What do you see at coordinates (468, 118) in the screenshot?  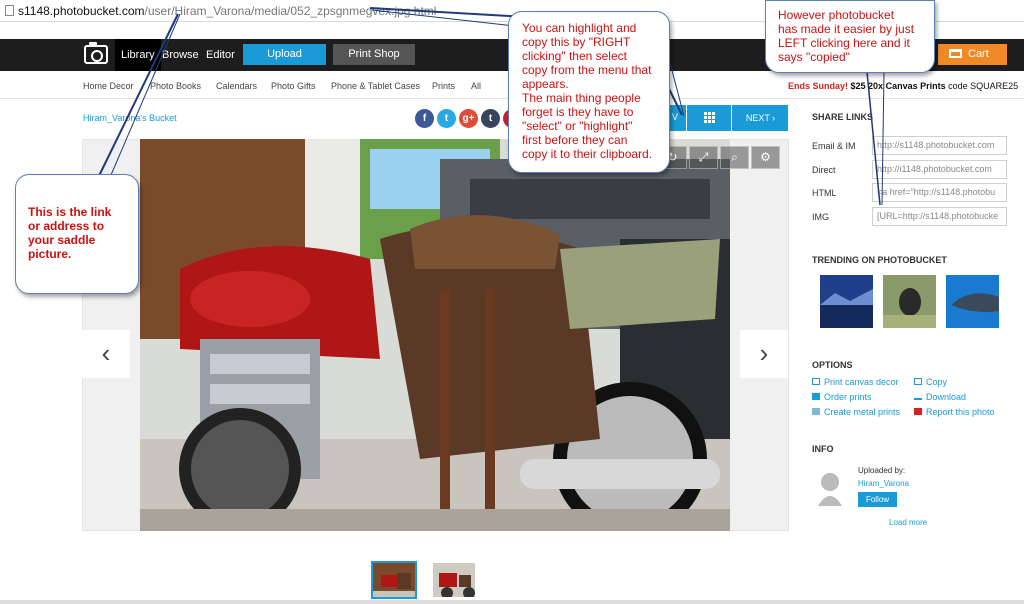 I see `google-plus-icon: g+` at bounding box center [468, 118].